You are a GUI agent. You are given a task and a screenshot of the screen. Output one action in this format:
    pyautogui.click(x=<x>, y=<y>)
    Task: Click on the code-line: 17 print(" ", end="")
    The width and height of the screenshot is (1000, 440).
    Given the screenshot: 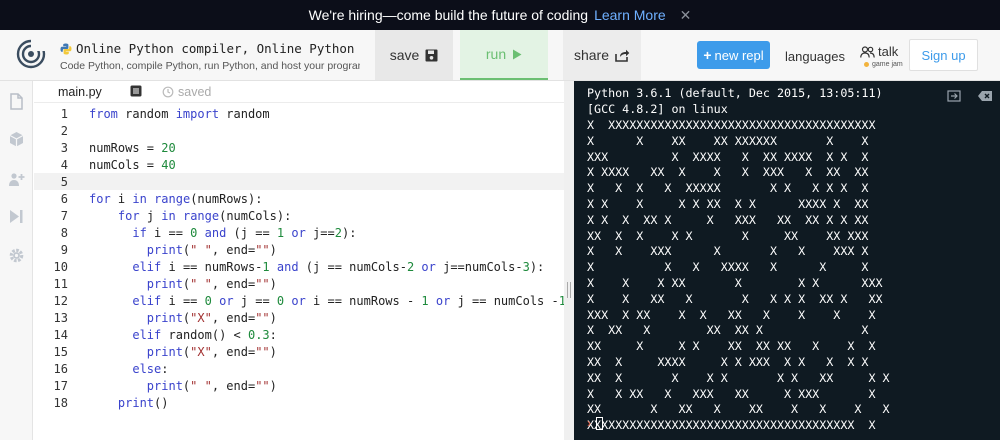 What is the action you would take?
    pyautogui.click(x=299, y=385)
    